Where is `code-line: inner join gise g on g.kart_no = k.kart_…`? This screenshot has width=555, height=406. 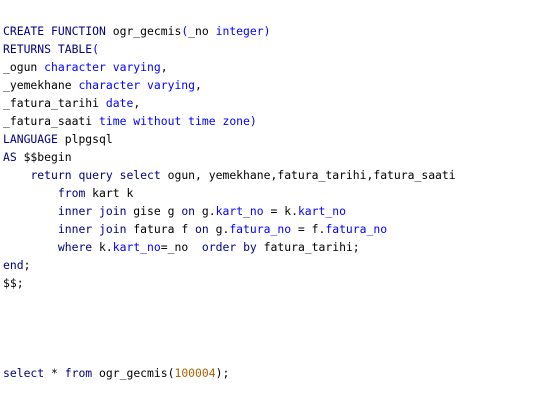 code-line: inner join gise g on g.kart_no = k.kart_… is located at coordinates (229, 211).